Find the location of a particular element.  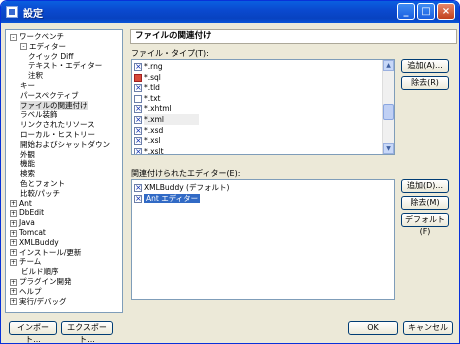

tree-item: - ワークベンチ is located at coordinates (37, 37).